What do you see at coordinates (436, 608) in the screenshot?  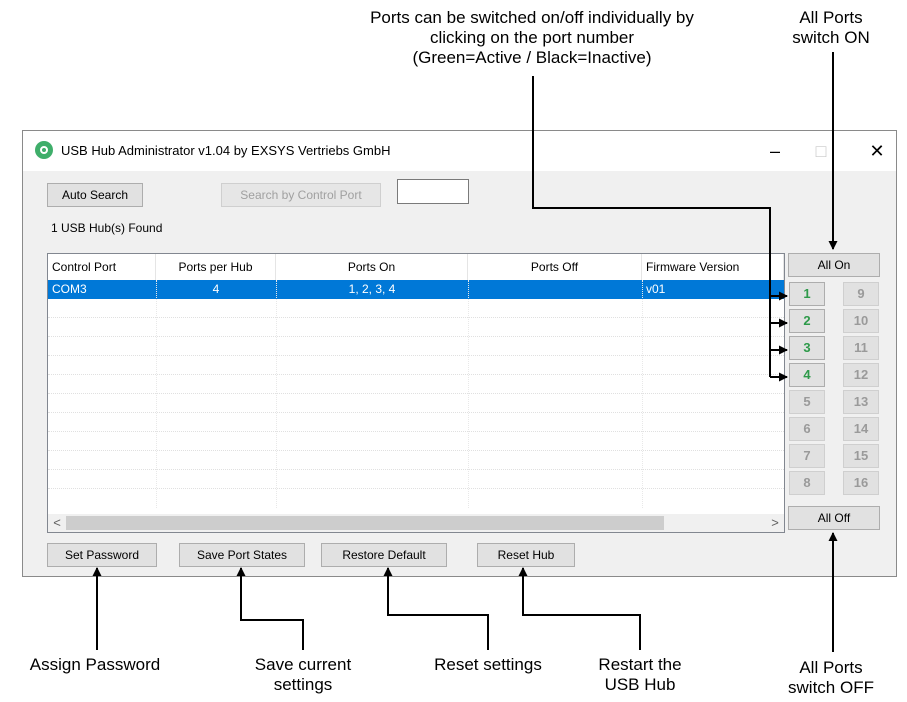 I see `arrow-restore-default` at bounding box center [436, 608].